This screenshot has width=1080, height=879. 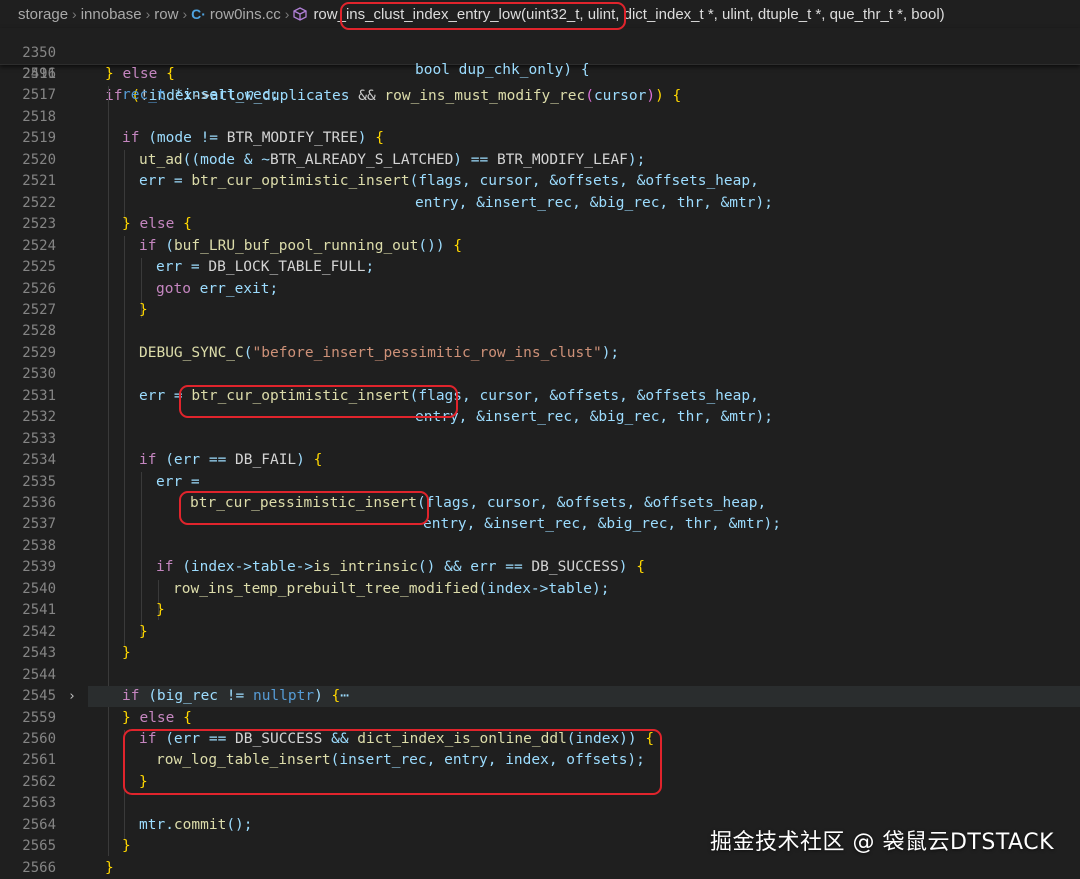 What do you see at coordinates (39, 503) in the screenshot?
I see `line-number: 2536` at bounding box center [39, 503].